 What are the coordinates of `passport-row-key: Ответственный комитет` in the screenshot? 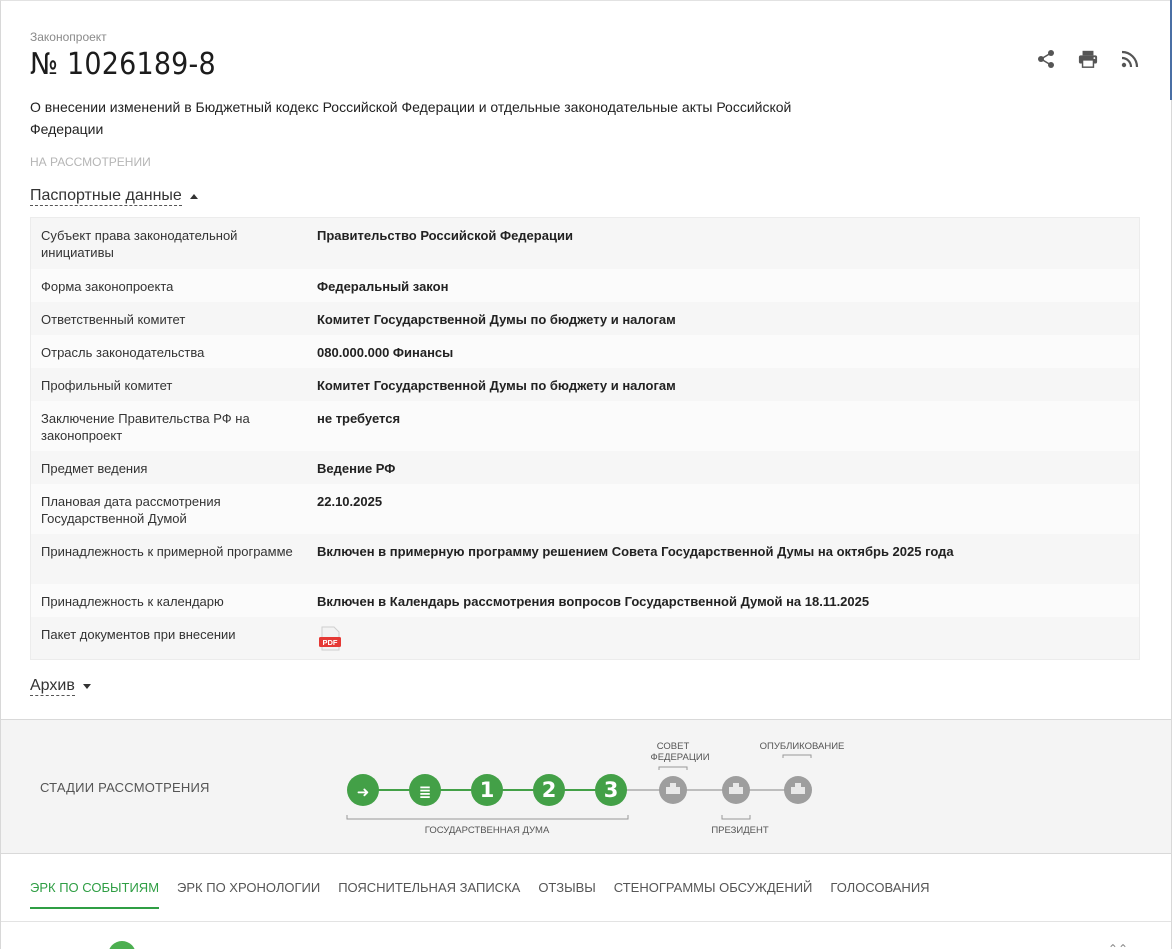 It's located at (113, 319).